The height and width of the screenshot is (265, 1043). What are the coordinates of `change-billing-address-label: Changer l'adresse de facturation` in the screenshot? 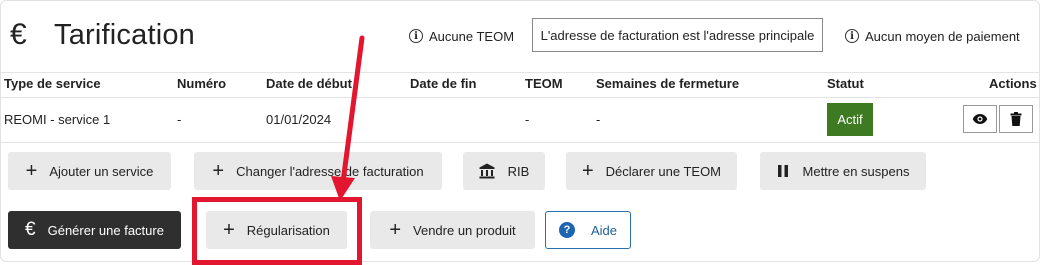 It's located at (330, 171).